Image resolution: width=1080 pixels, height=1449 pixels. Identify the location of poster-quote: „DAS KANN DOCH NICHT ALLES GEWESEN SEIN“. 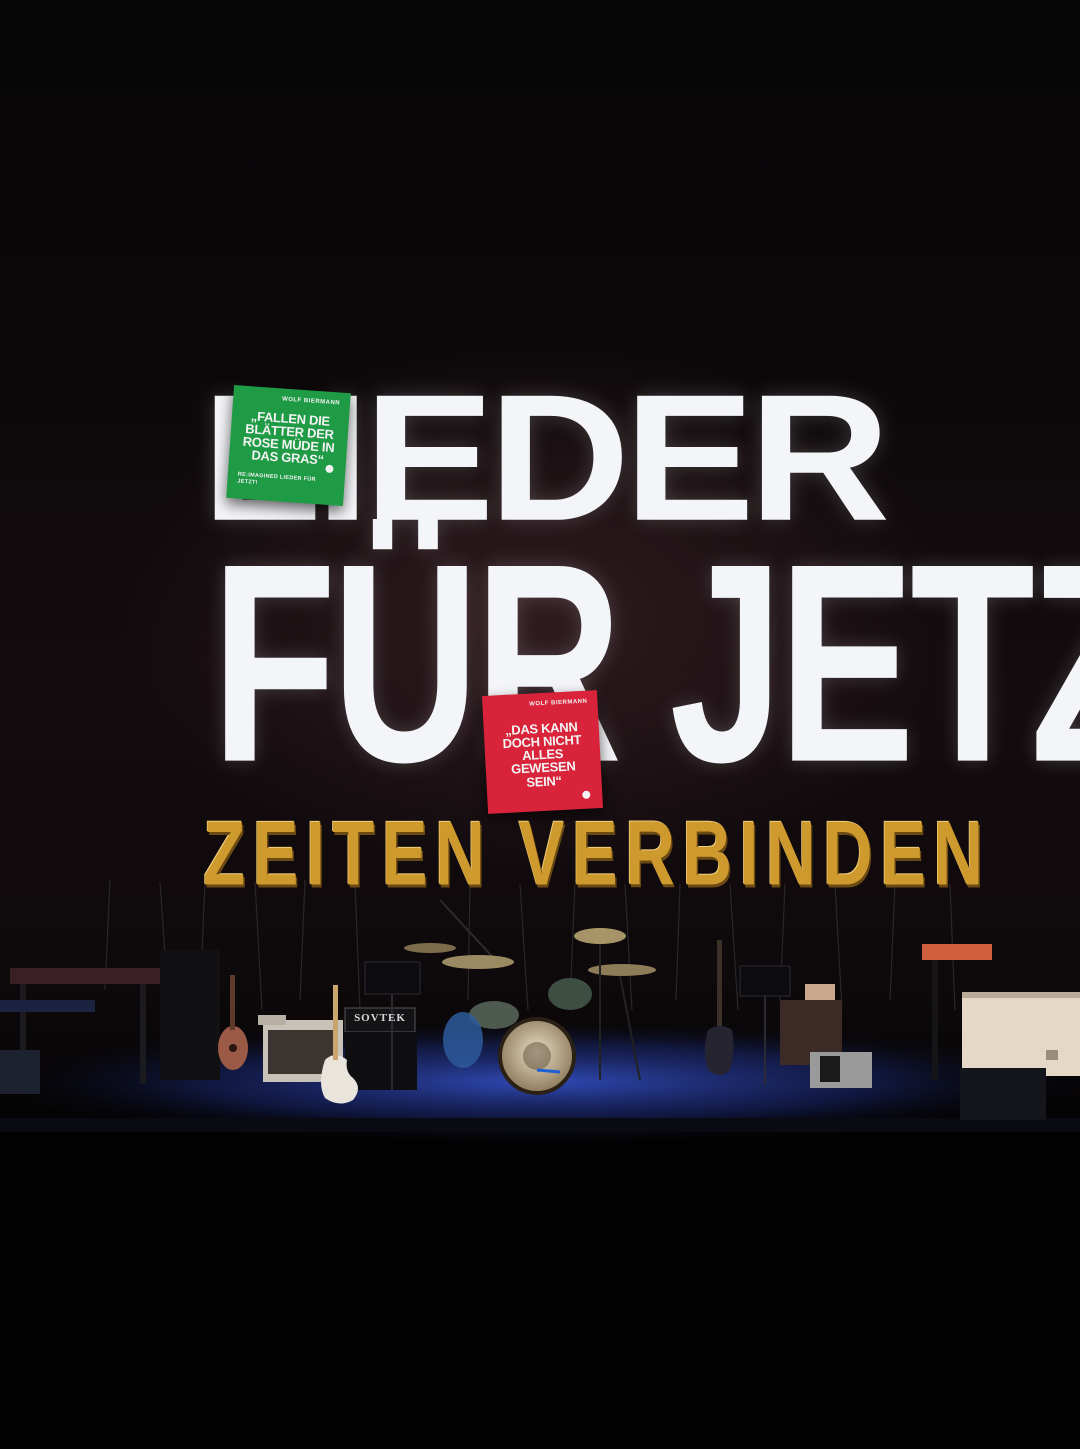
(542, 754).